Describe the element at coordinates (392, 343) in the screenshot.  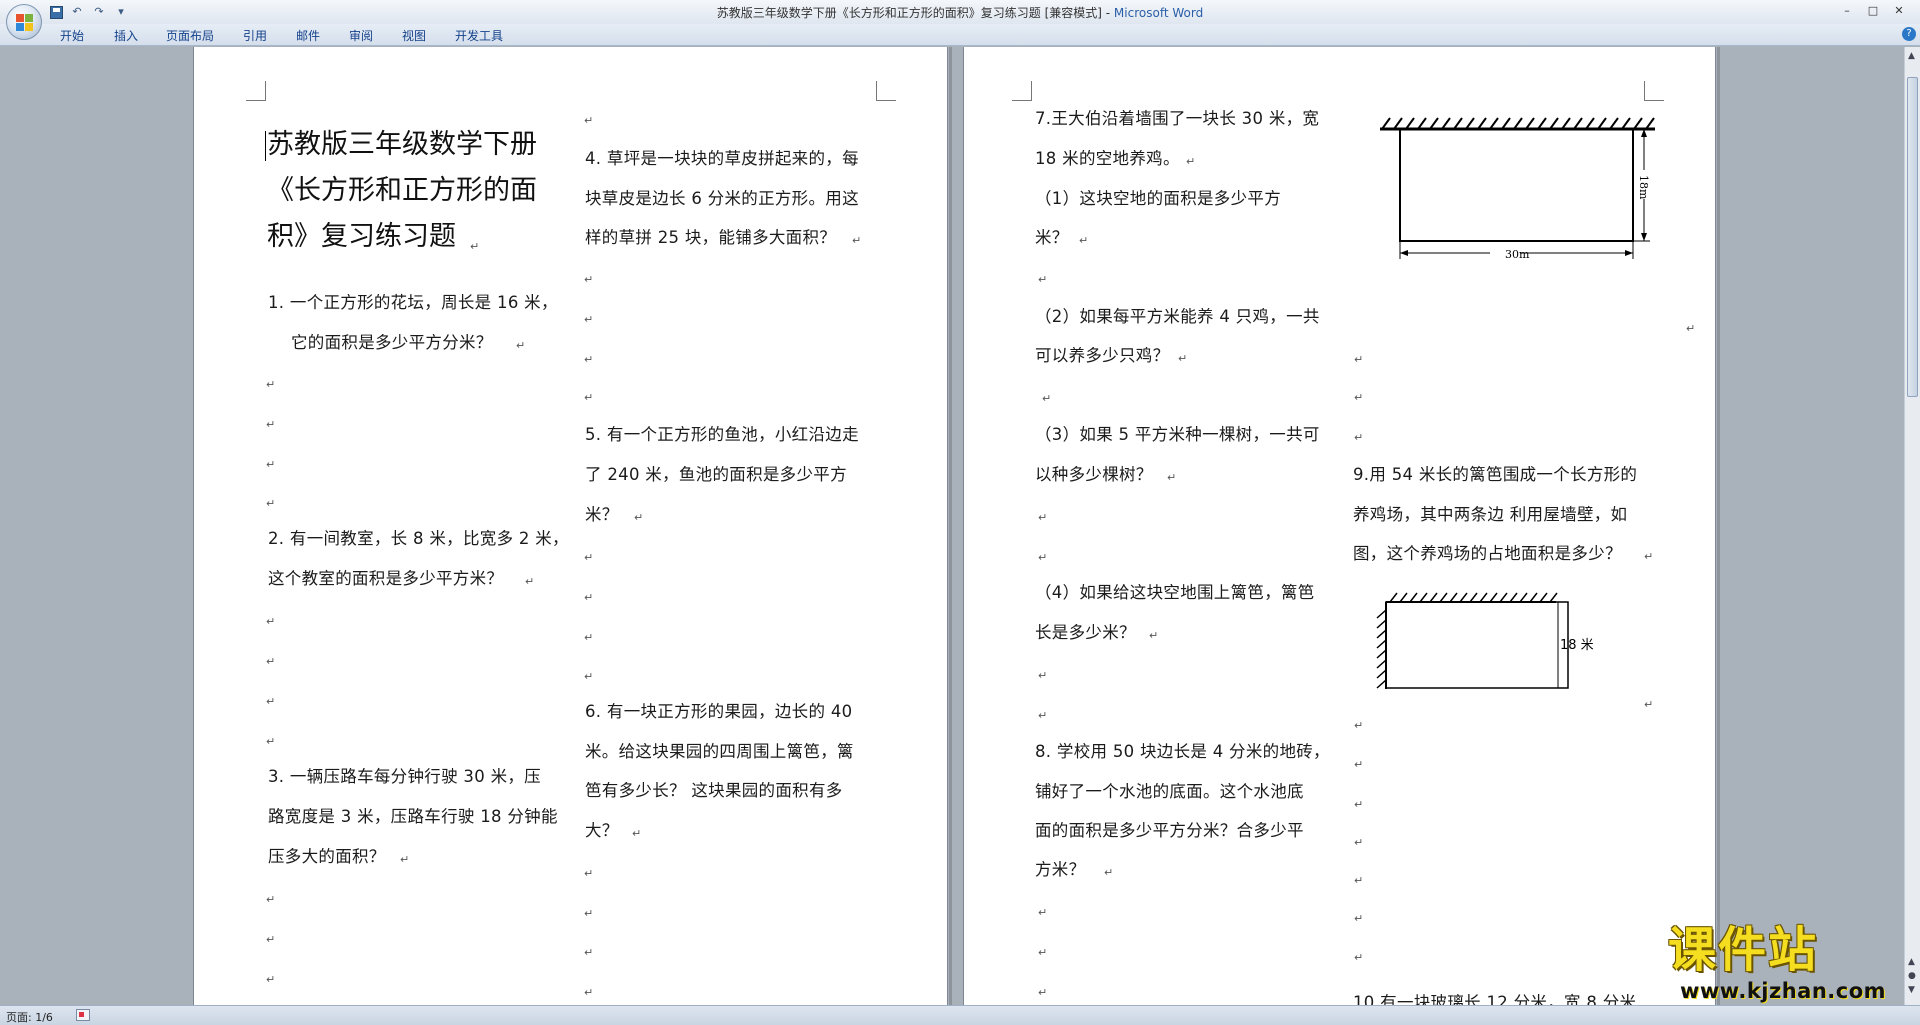
I see `question-text: 它的面积是多少平方分米？` at that location.